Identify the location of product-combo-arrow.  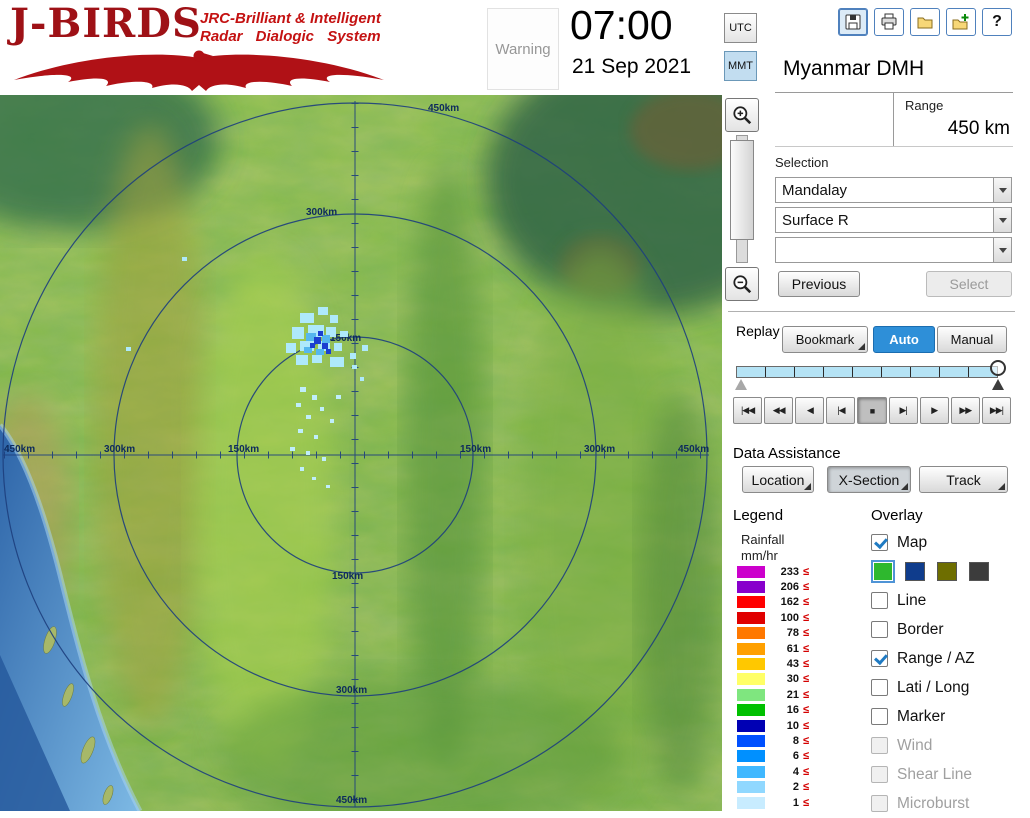
(1002, 220).